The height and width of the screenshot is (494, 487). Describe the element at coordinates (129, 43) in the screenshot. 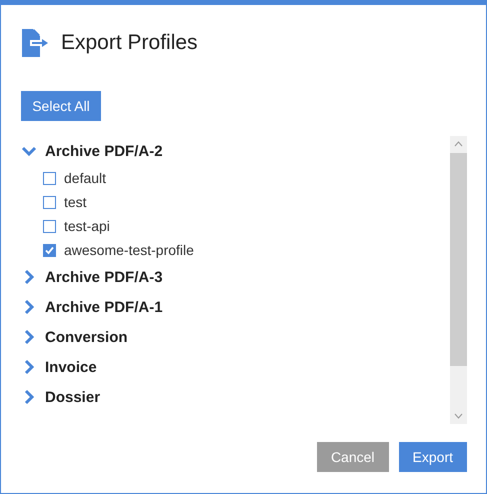

I see `dialog-title: Export Profiles` at that location.